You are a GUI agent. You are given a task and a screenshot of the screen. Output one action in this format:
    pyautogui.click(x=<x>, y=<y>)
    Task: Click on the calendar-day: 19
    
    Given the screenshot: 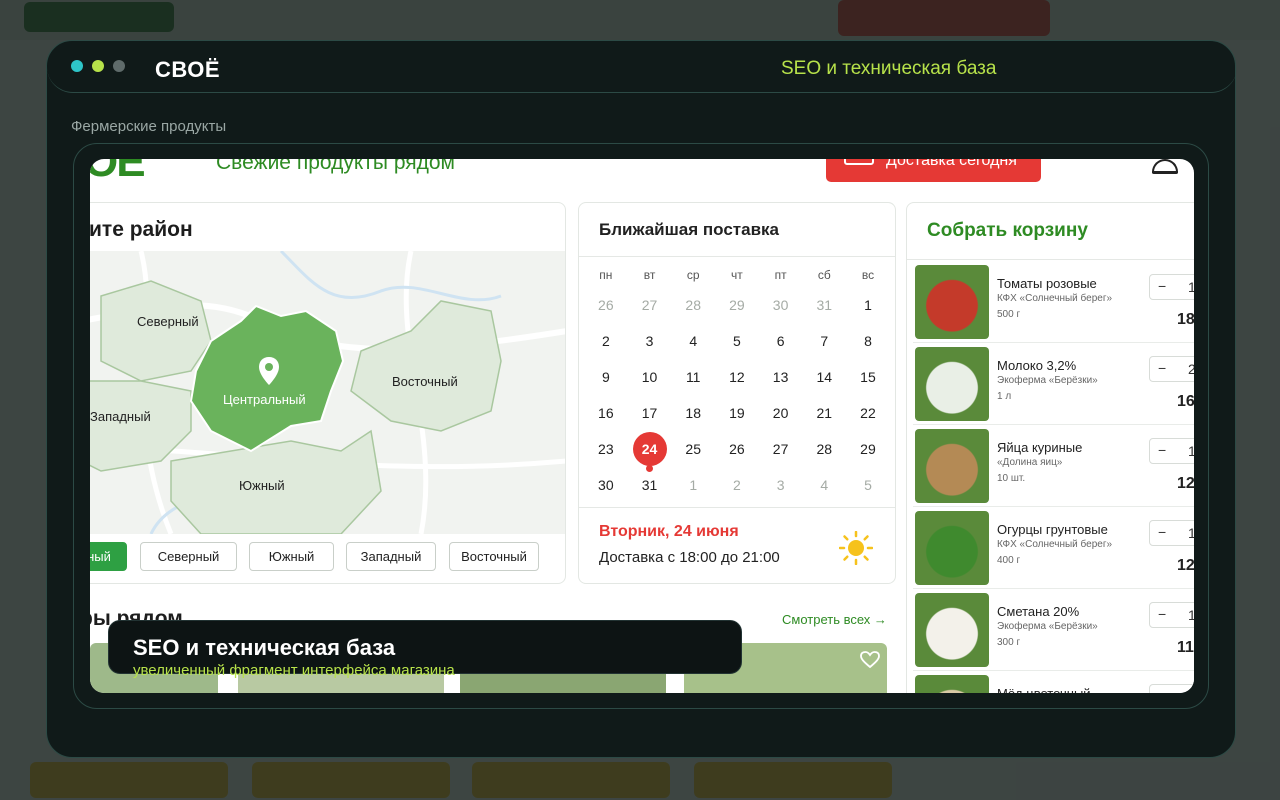 What is the action you would take?
    pyautogui.click(x=737, y=413)
    